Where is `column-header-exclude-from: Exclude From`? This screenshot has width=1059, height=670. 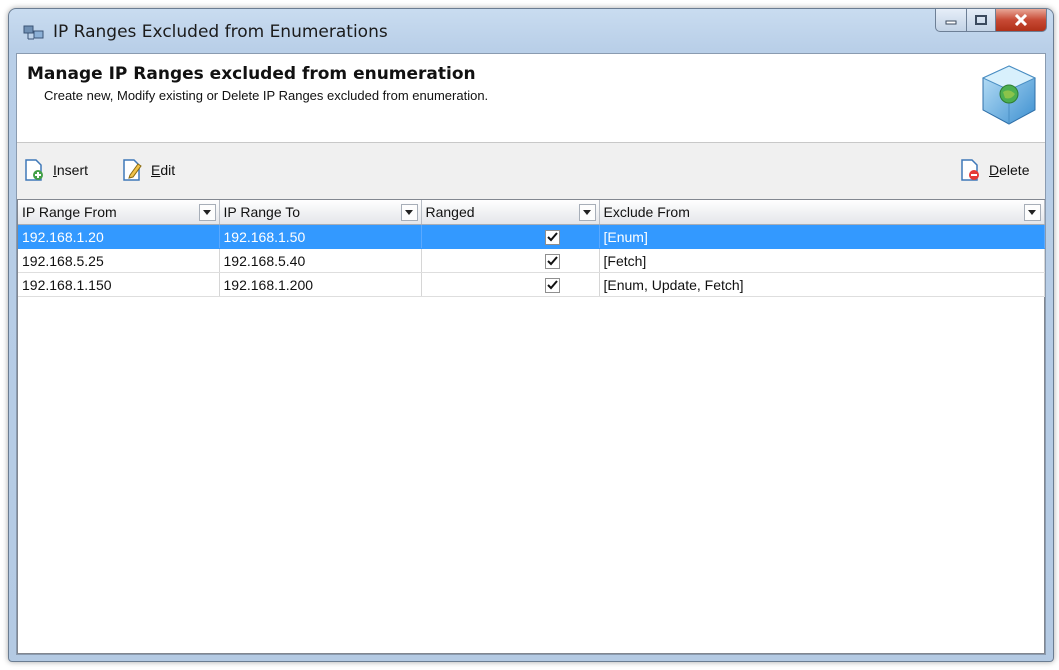 column-header-exclude-from: Exclude From is located at coordinates (822, 212).